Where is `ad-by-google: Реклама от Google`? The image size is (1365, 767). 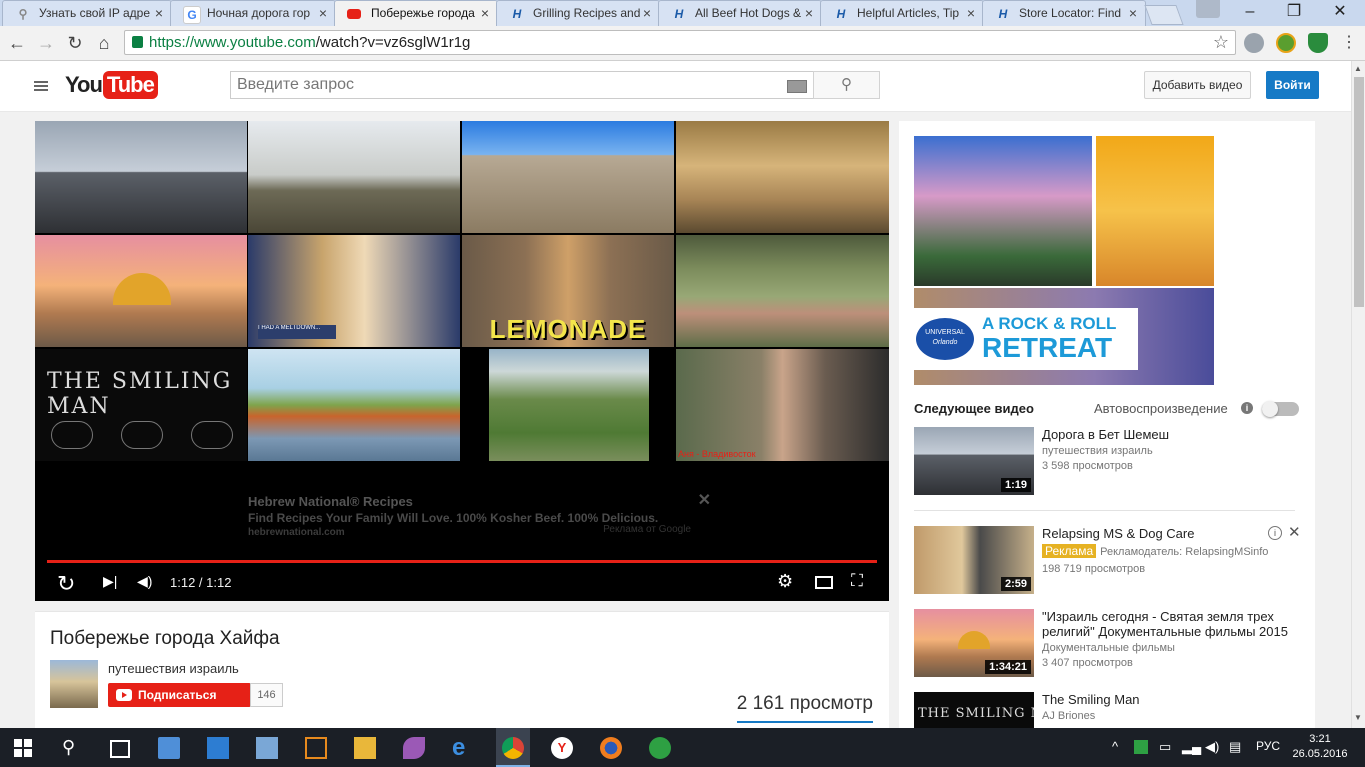 ad-by-google: Реклама от Google is located at coordinates (647, 529).